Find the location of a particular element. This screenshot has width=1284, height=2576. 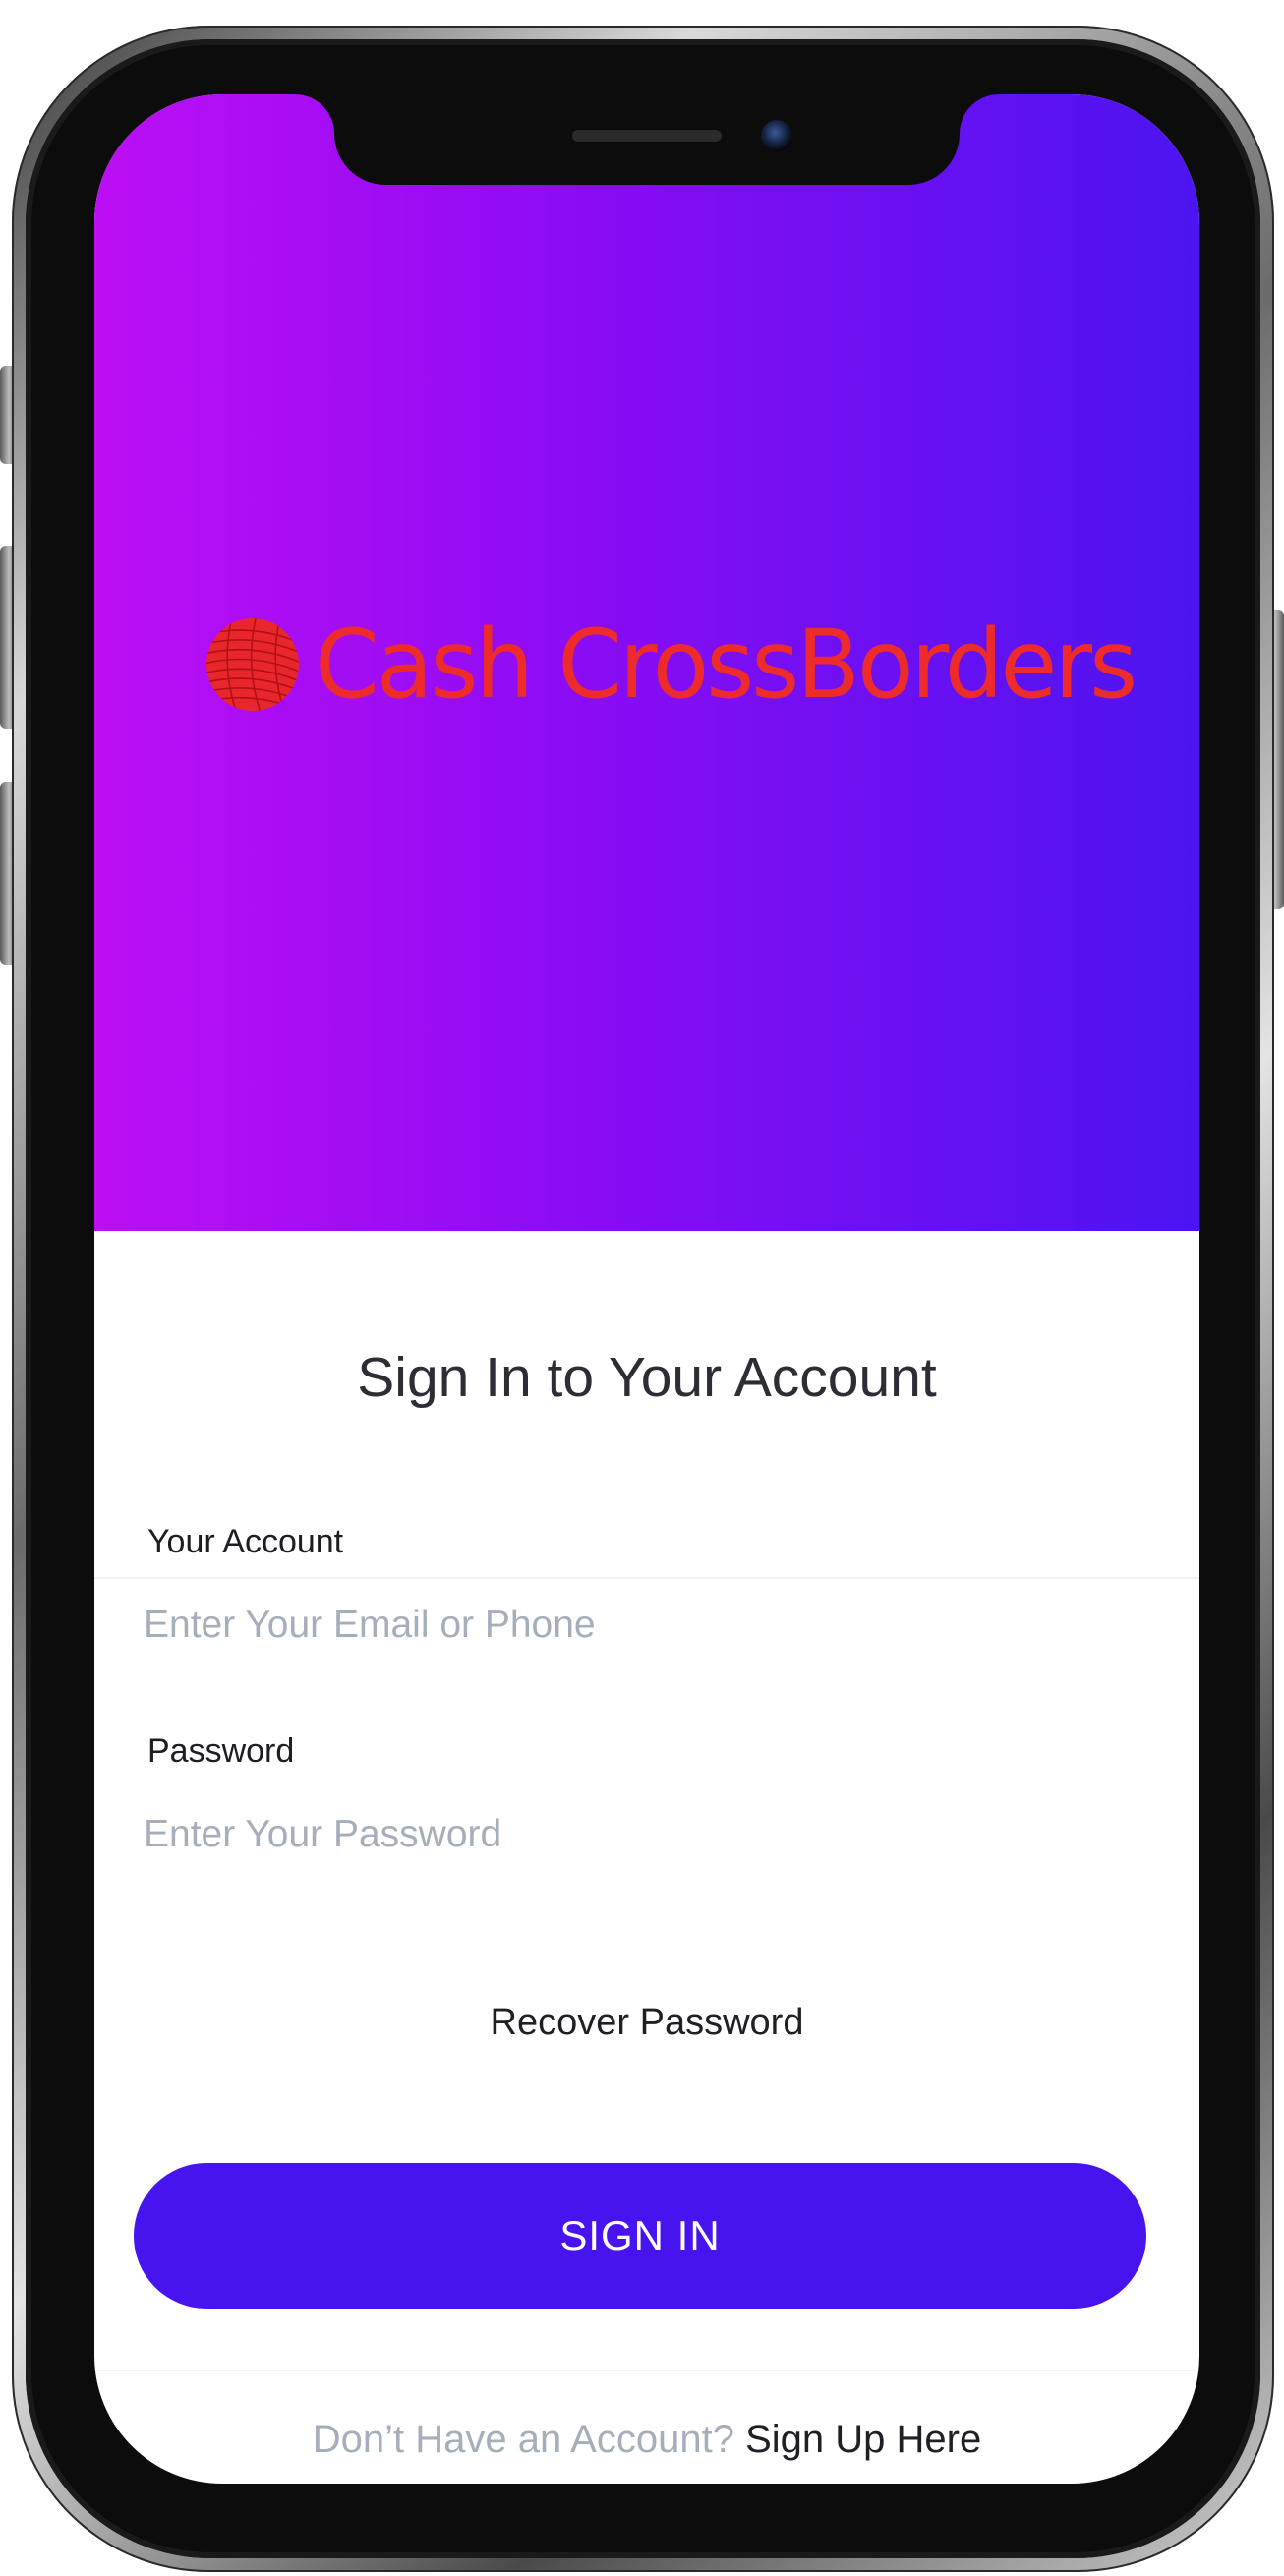

brand-name: Cash CrossBorders is located at coordinates (727, 665).